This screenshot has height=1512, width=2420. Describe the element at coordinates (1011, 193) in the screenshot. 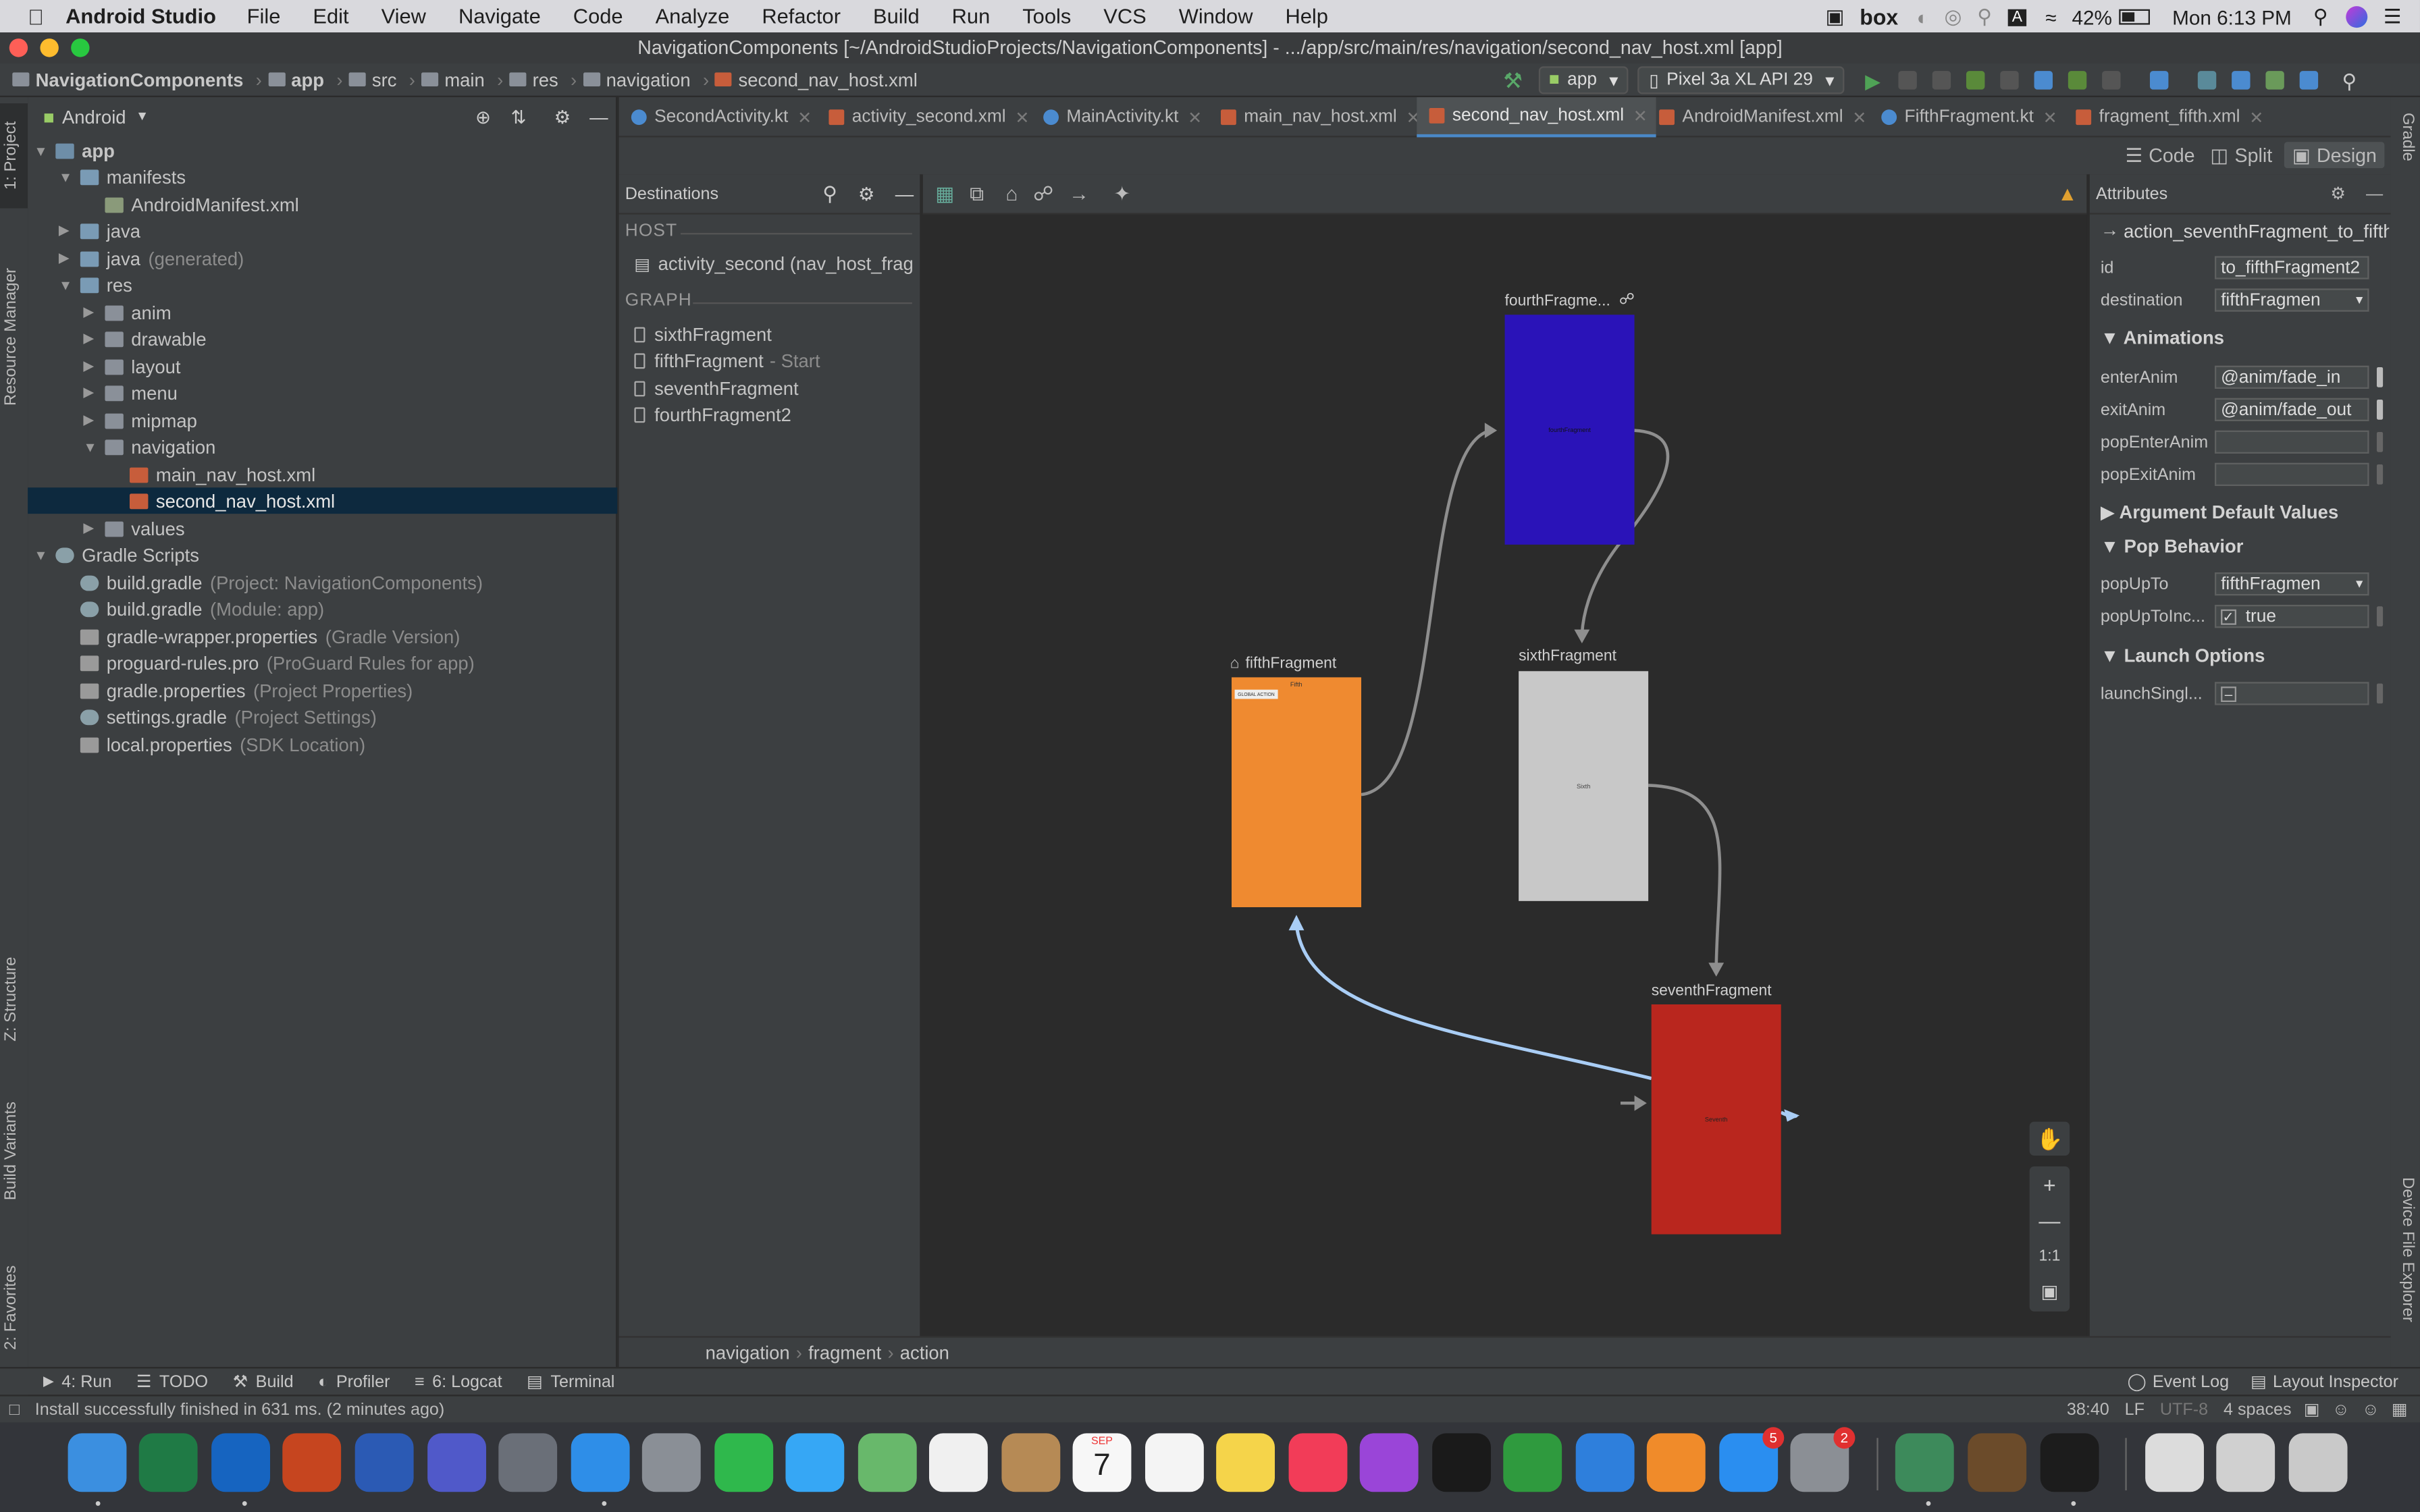

I see `home-icon: ⌂` at that location.